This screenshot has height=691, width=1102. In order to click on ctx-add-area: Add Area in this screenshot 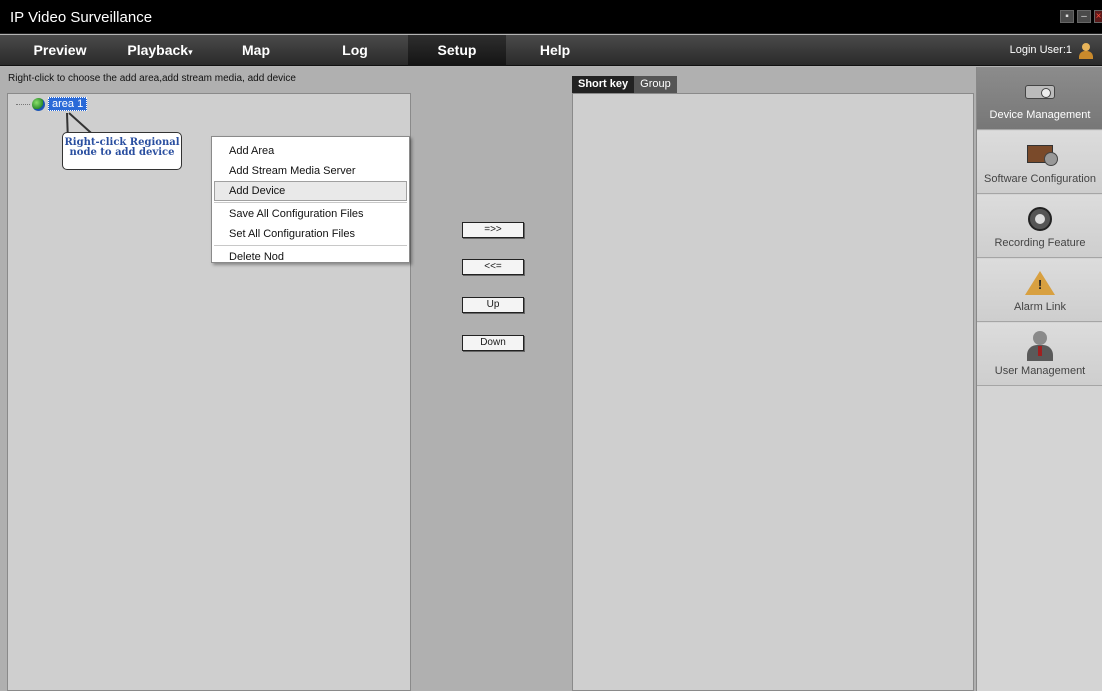, I will do `click(310, 151)`.